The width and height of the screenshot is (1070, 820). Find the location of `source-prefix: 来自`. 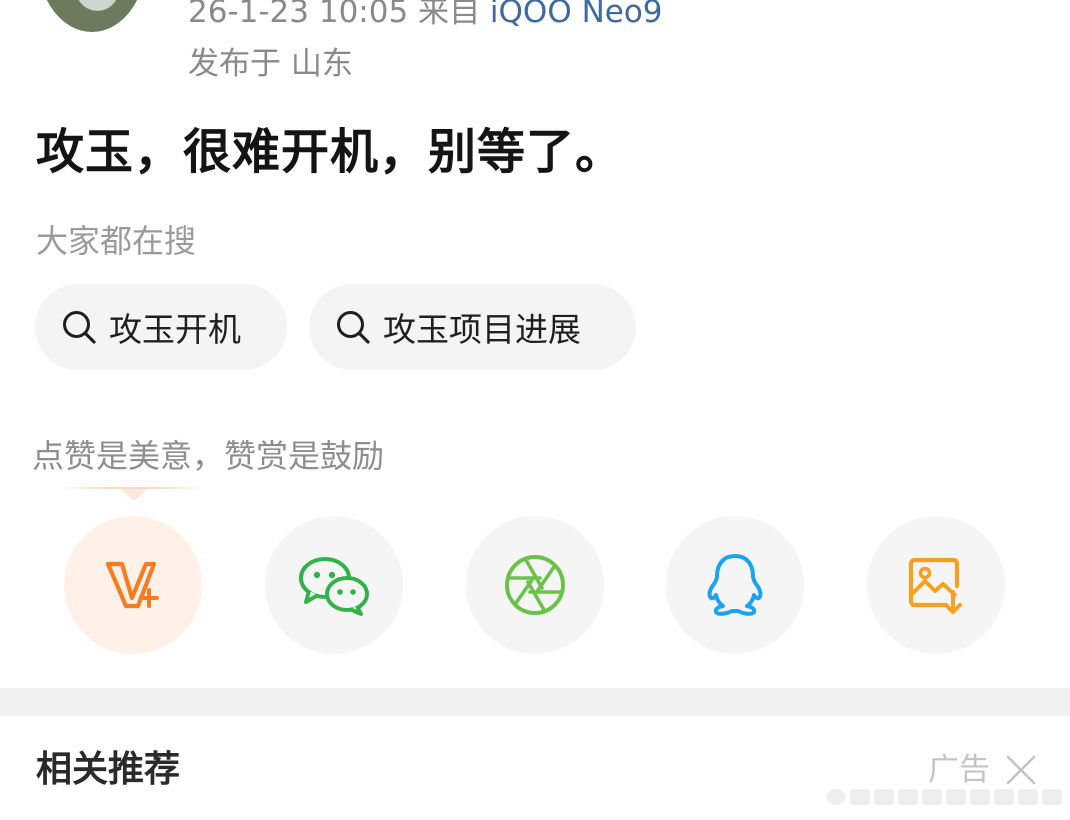

source-prefix: 来自 is located at coordinates (449, 15).